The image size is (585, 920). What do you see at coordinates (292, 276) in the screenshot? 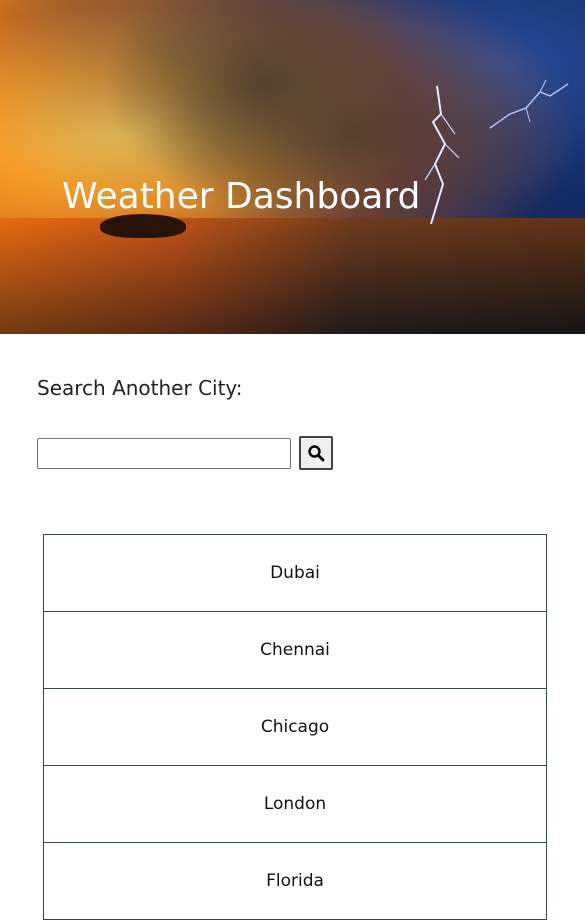
I see `sea-reflection` at bounding box center [292, 276].